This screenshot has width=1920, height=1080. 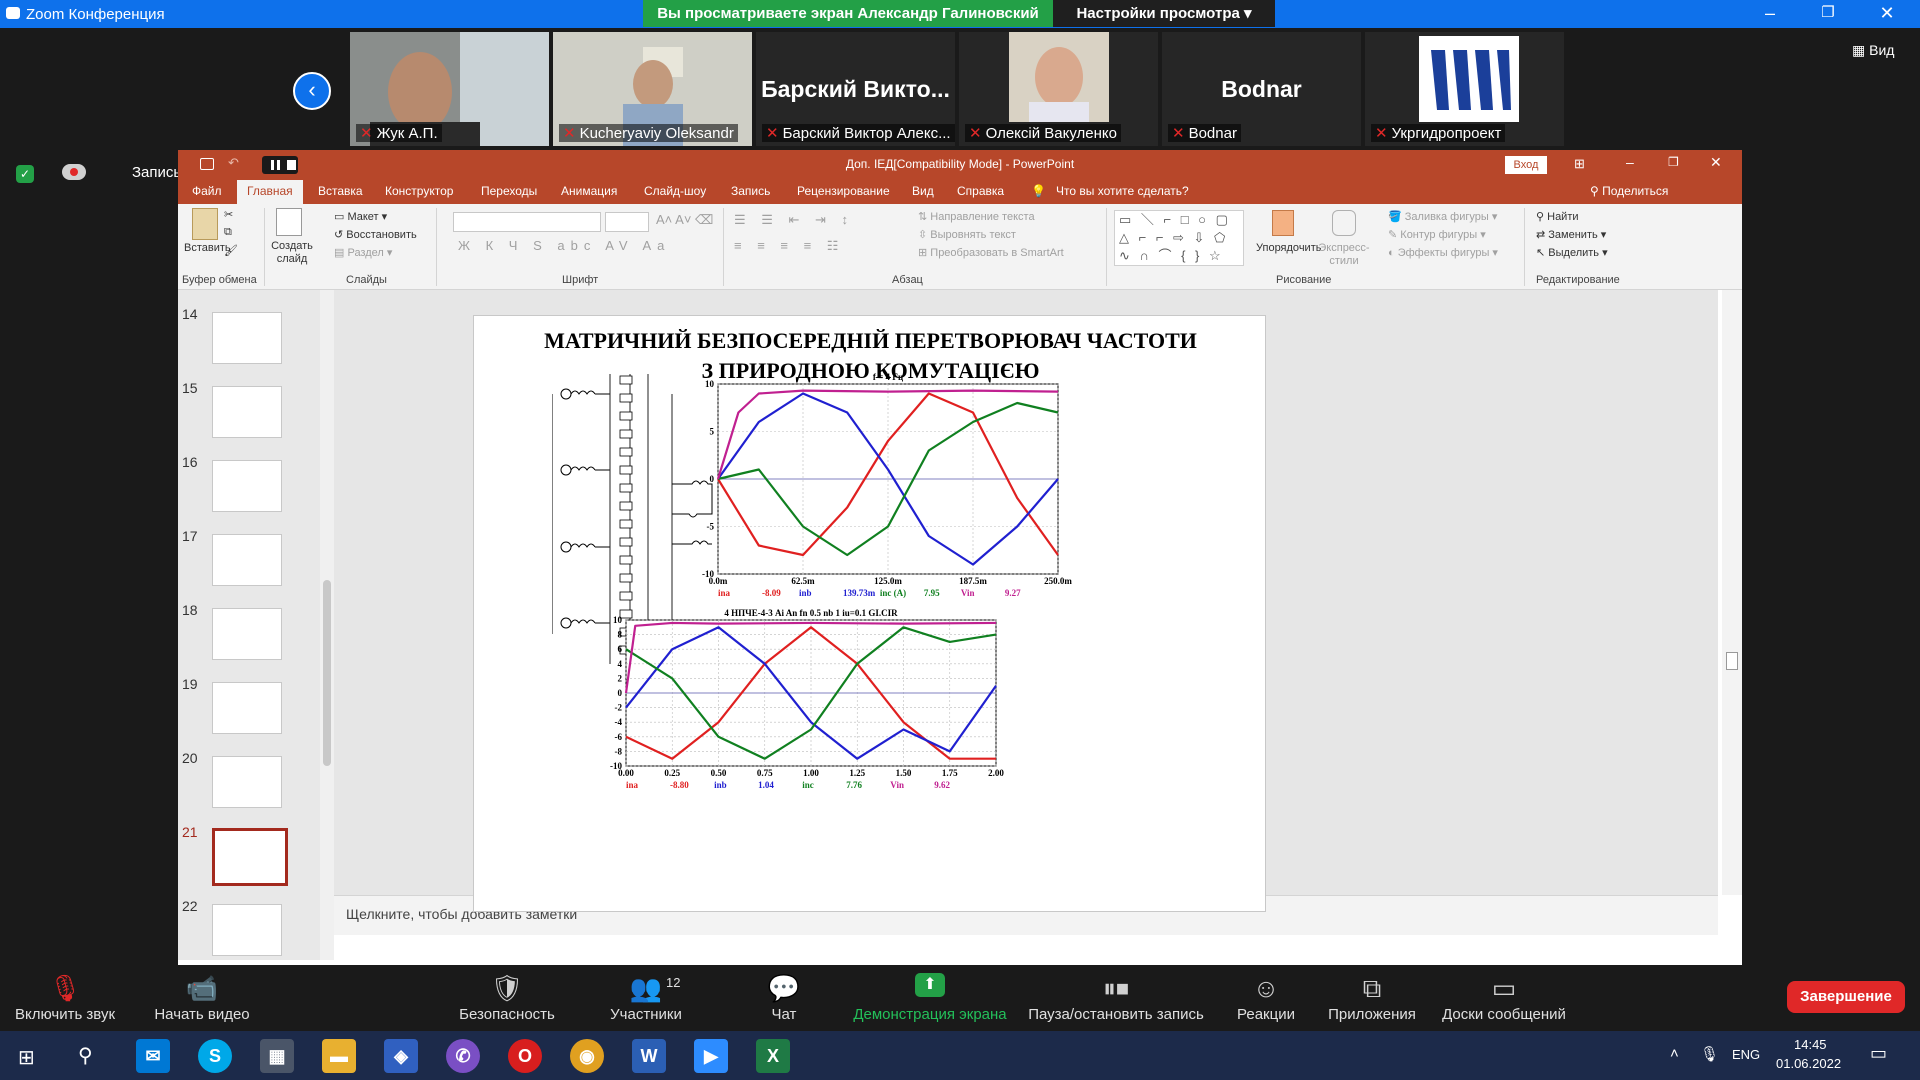 I want to click on excel-app-icon: X, so click(x=773, y=1056).